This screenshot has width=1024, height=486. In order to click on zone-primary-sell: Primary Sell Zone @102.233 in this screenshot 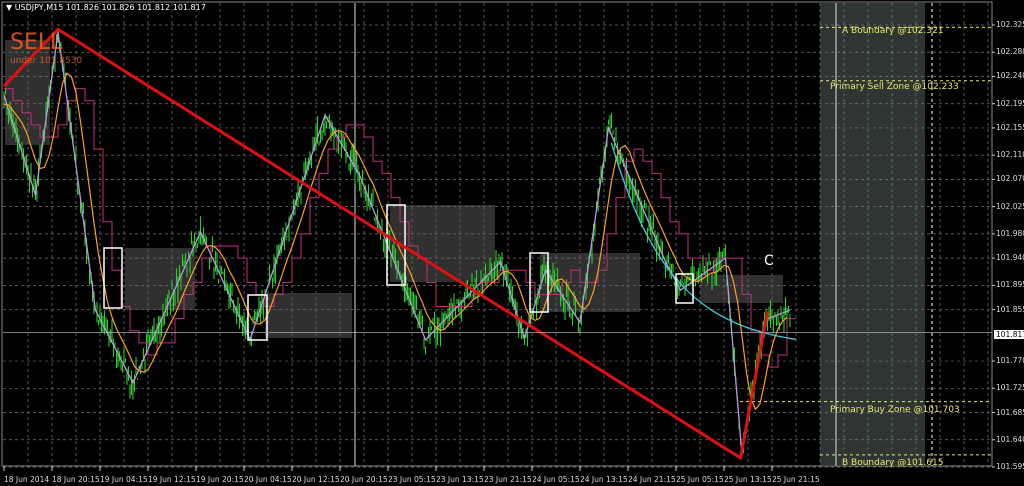, I will do `click(894, 87)`.